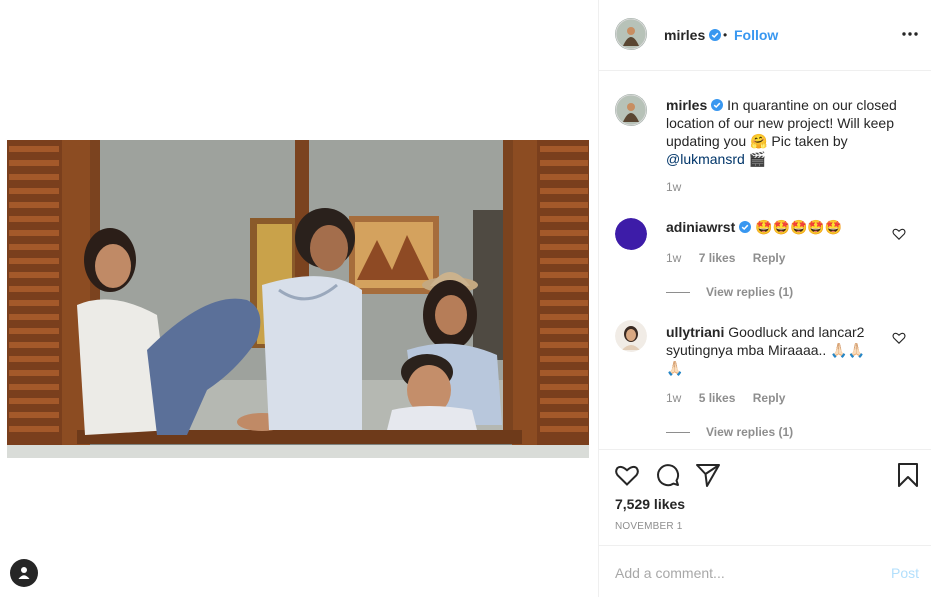 The width and height of the screenshot is (931, 597). What do you see at coordinates (745, 573) in the screenshot?
I see `add-comment-input` at bounding box center [745, 573].